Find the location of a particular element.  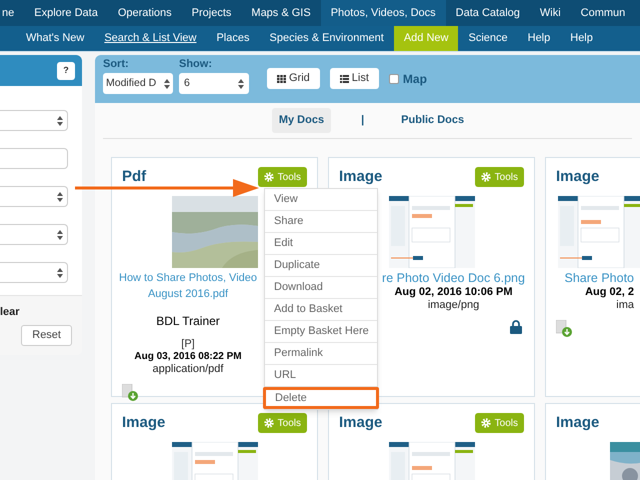

menu-item: View is located at coordinates (321, 200).